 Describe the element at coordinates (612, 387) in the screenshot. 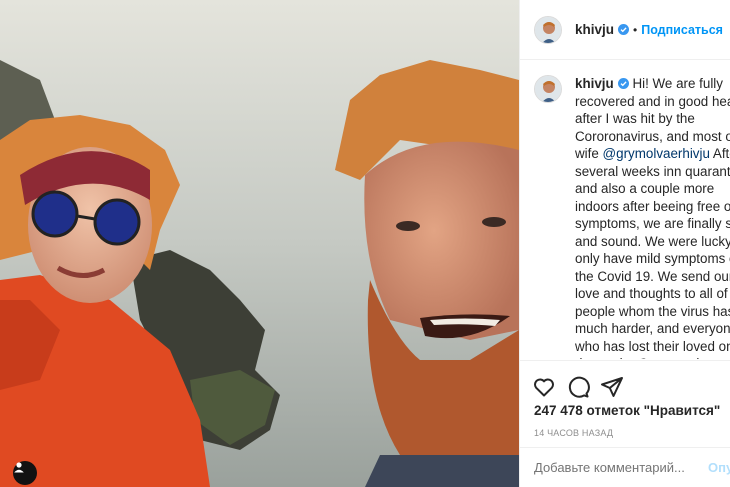

I see `share-icon` at that location.